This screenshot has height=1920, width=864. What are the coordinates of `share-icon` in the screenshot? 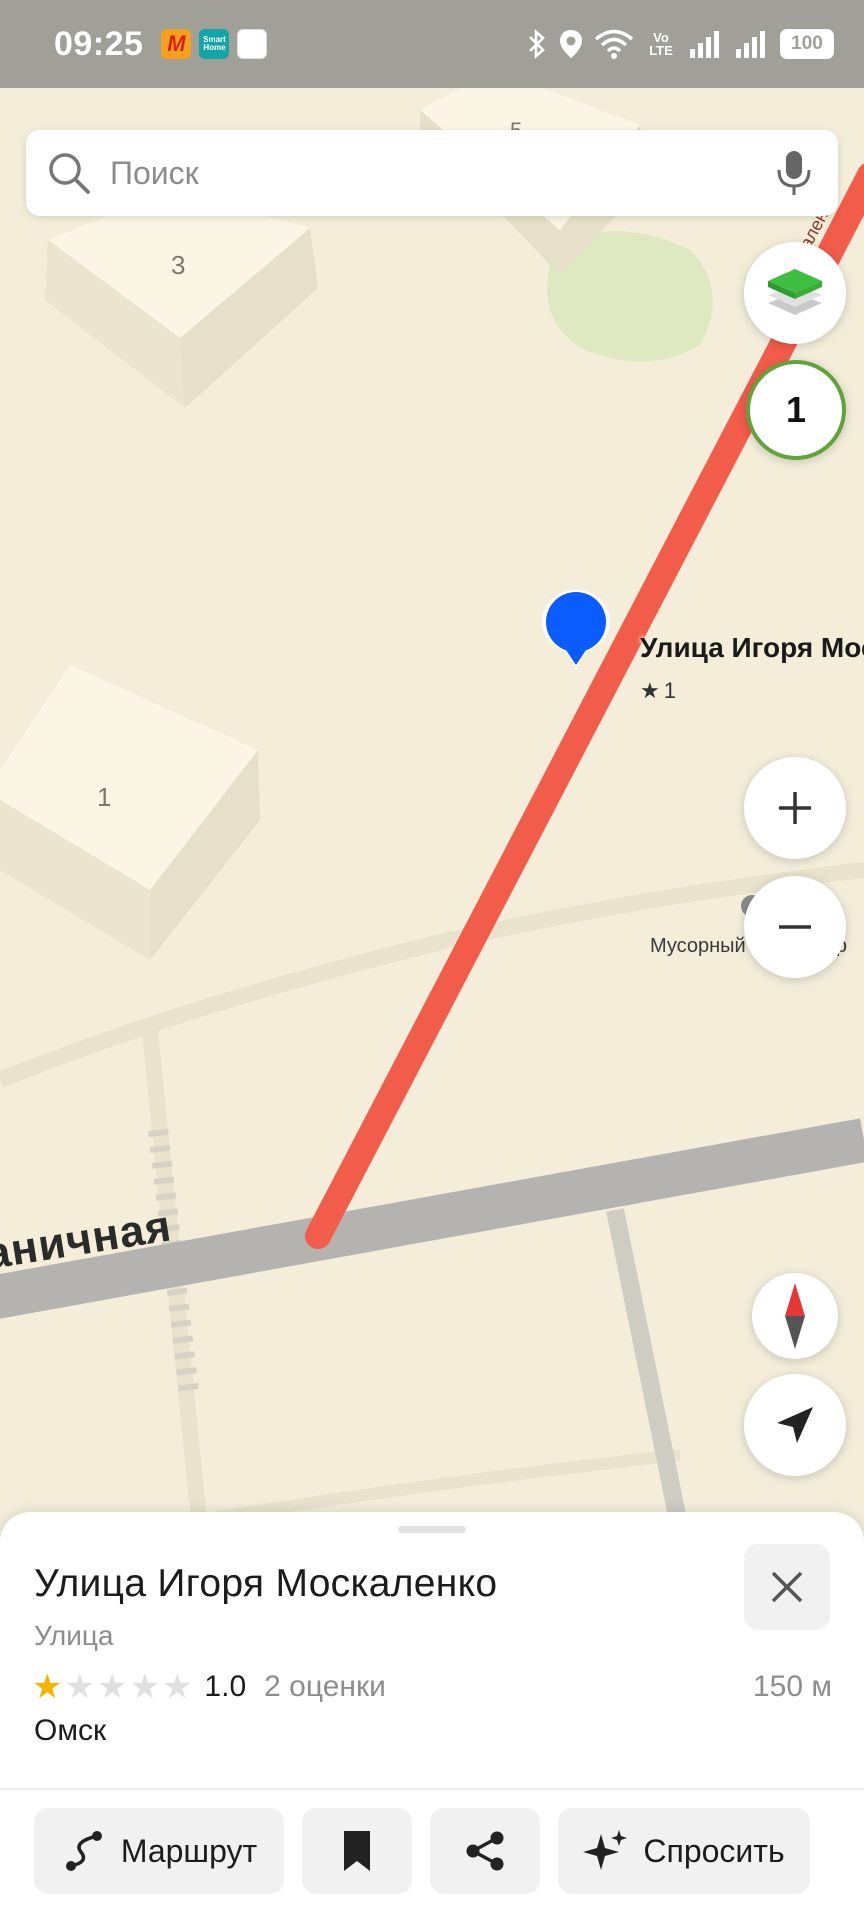 It's located at (485, 1851).